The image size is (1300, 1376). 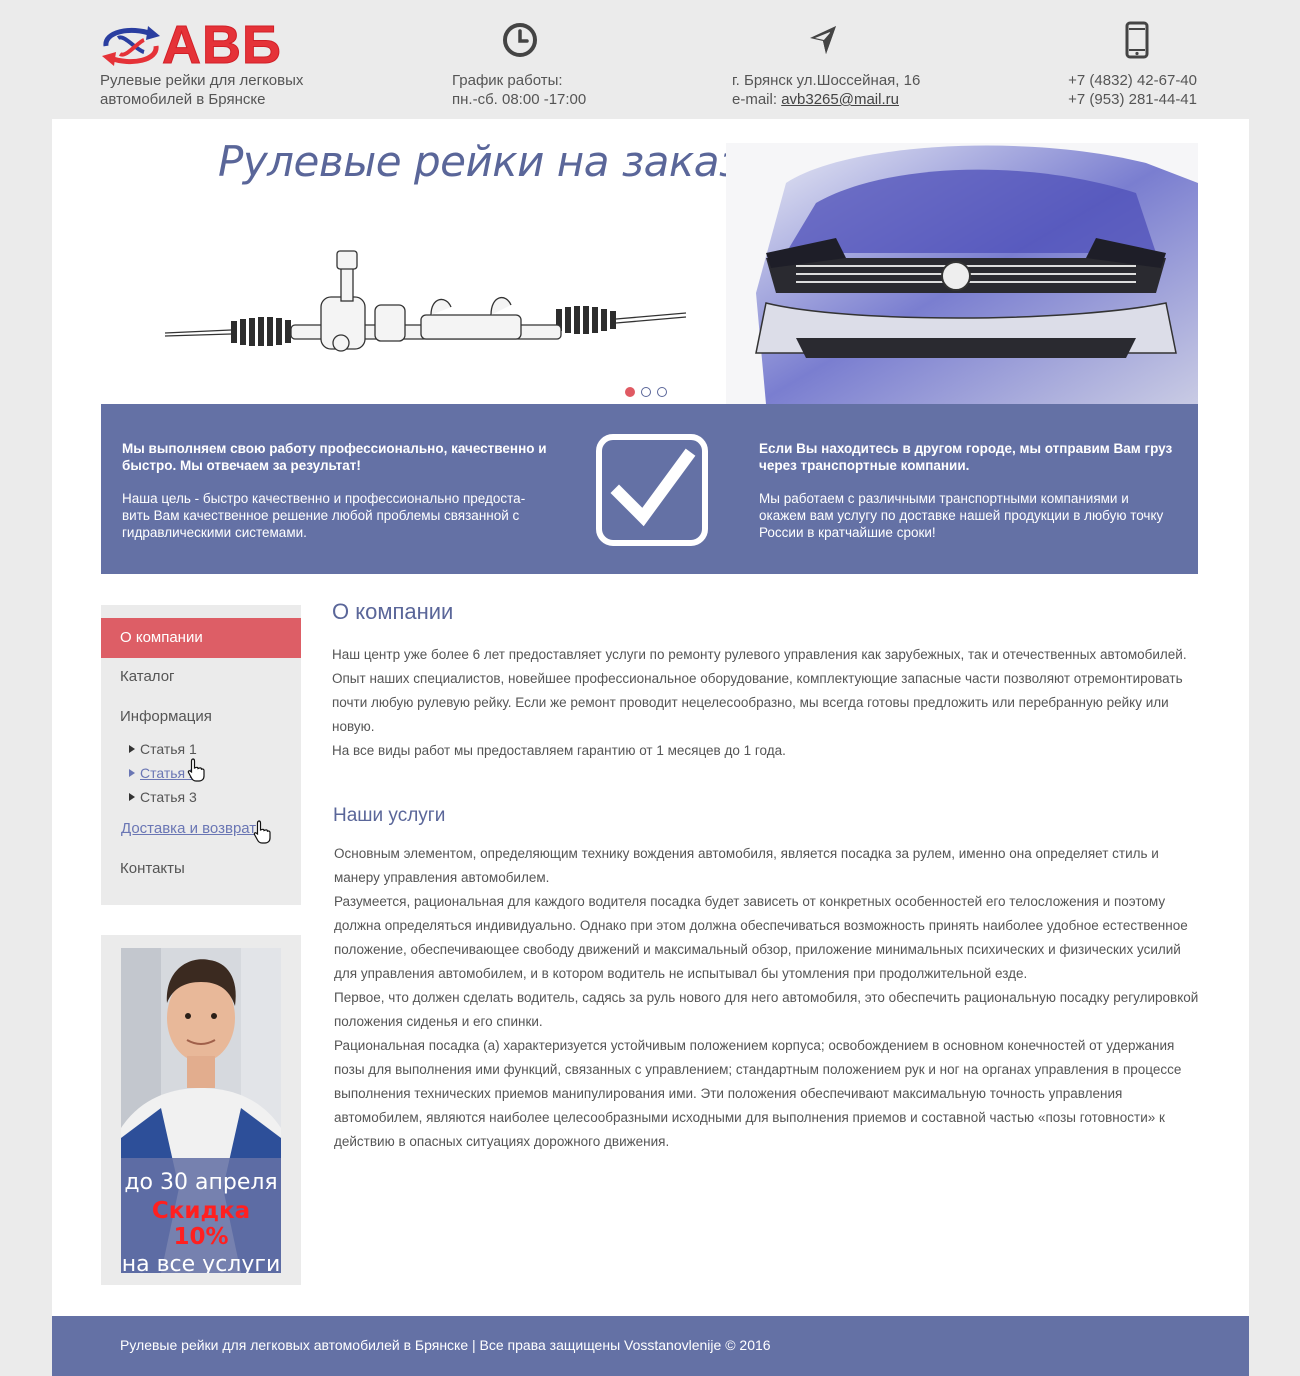 What do you see at coordinates (962, 273) in the screenshot?
I see `car-sketch-image` at bounding box center [962, 273].